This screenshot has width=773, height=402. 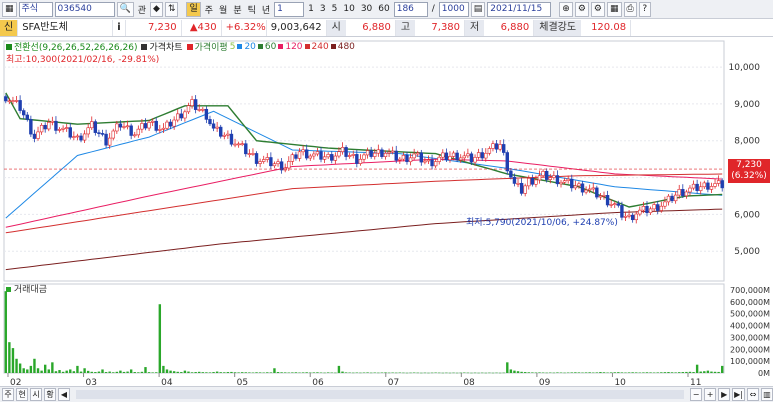 What do you see at coordinates (410, 9) in the screenshot?
I see `count-input: 186` at bounding box center [410, 9].